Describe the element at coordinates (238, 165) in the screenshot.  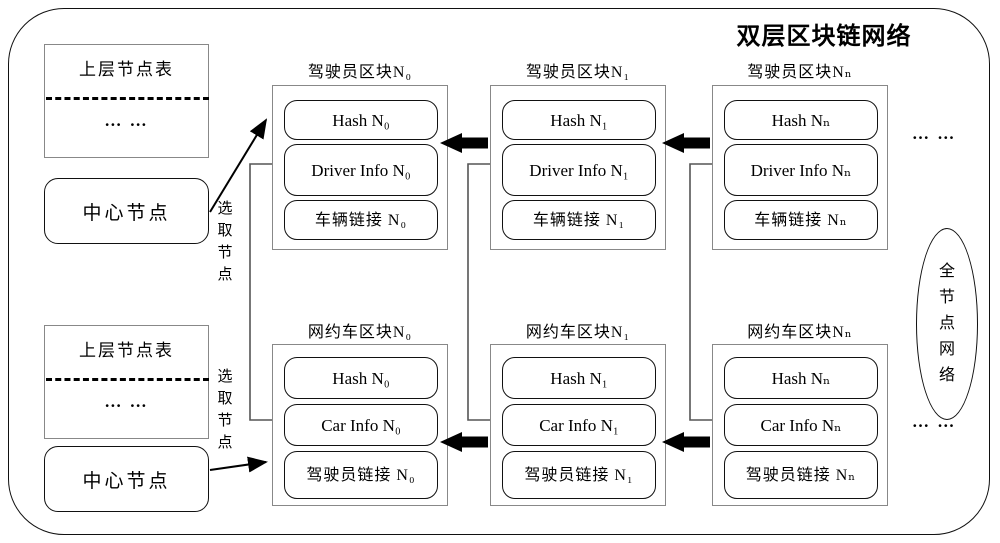
I see `select-node-arrow-top` at that location.